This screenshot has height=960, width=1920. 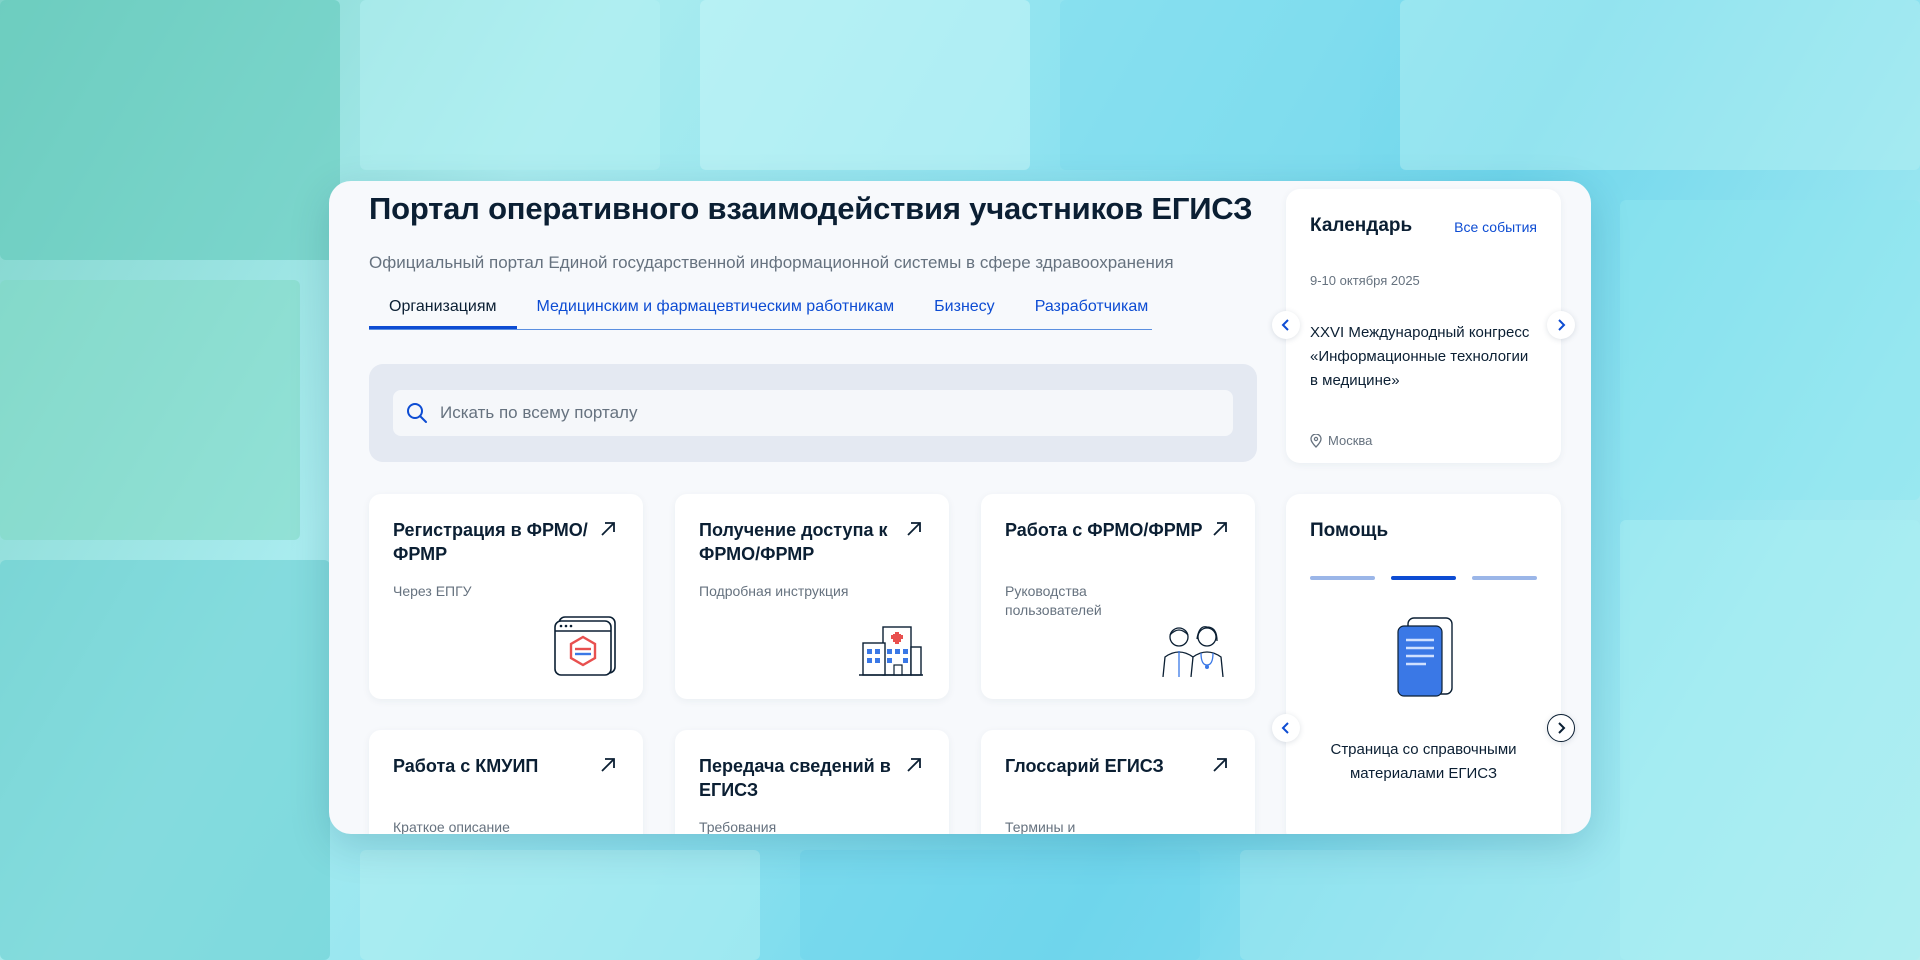 I want to click on tile-title: Получение доступа к ФРМО/ФРМР, so click(x=793, y=542).